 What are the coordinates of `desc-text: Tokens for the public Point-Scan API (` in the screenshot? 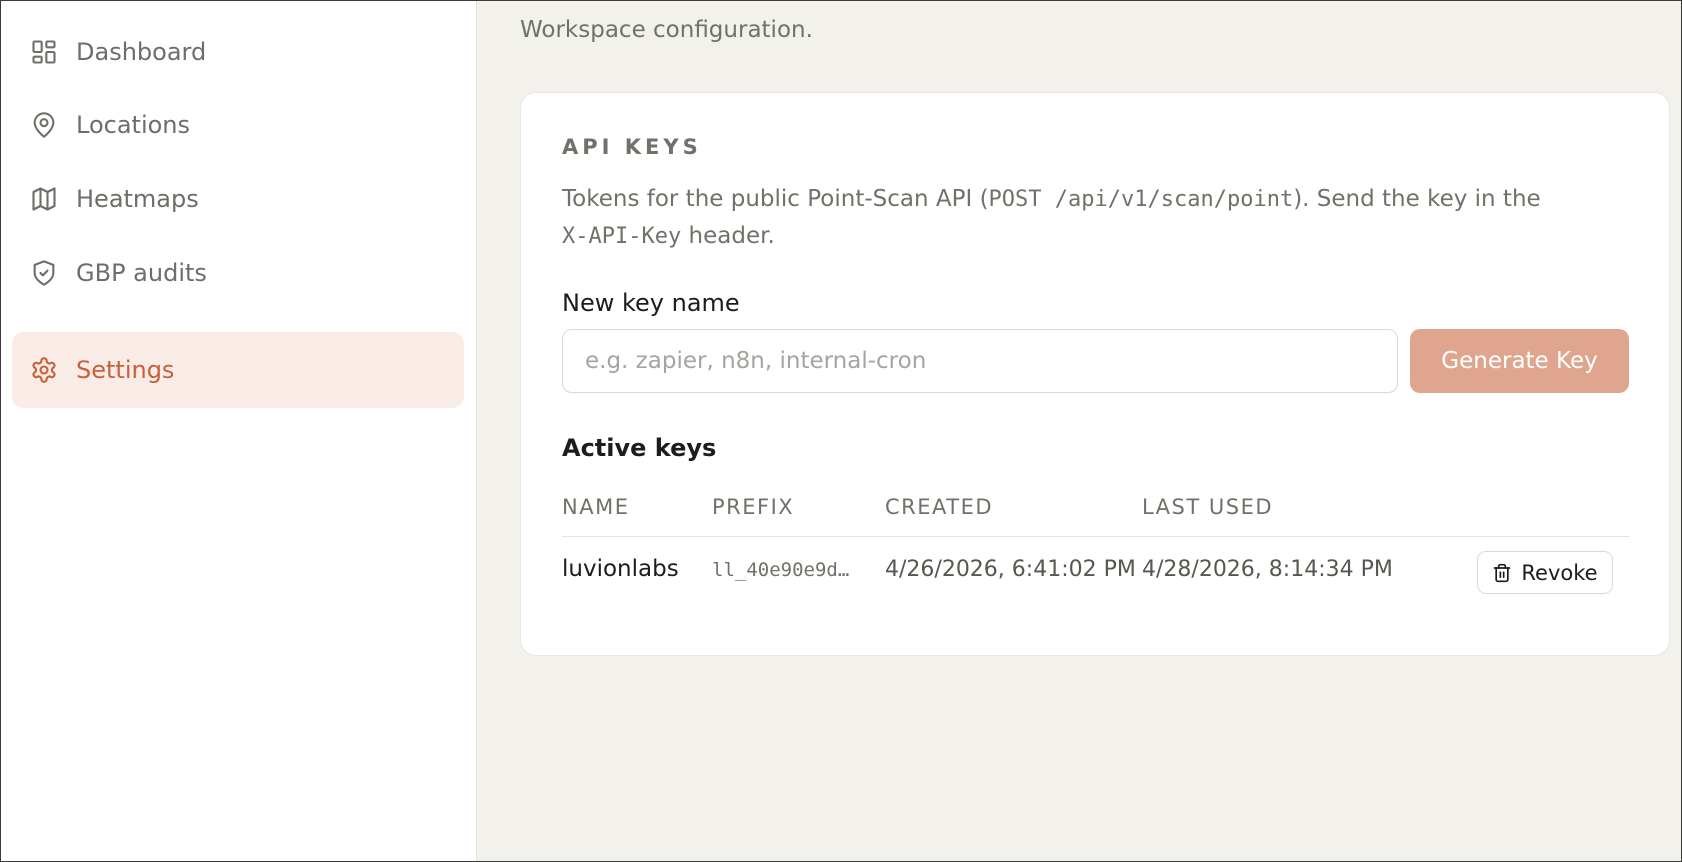 It's located at (775, 199).